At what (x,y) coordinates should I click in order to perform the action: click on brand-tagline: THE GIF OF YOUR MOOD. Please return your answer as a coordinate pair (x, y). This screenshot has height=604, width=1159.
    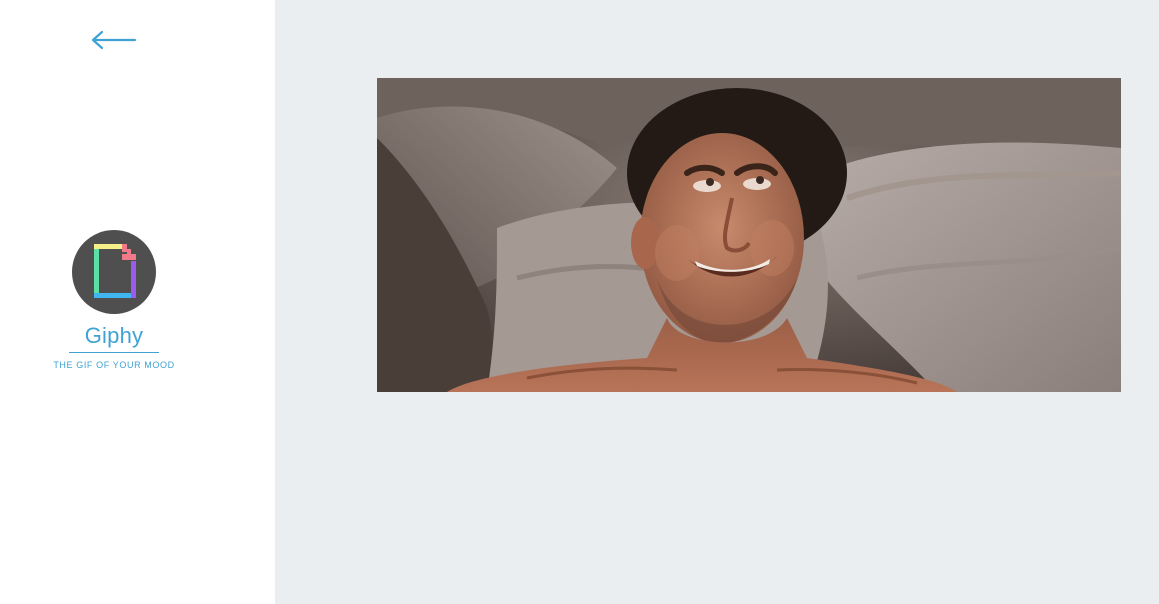
    Looking at the image, I should click on (114, 365).